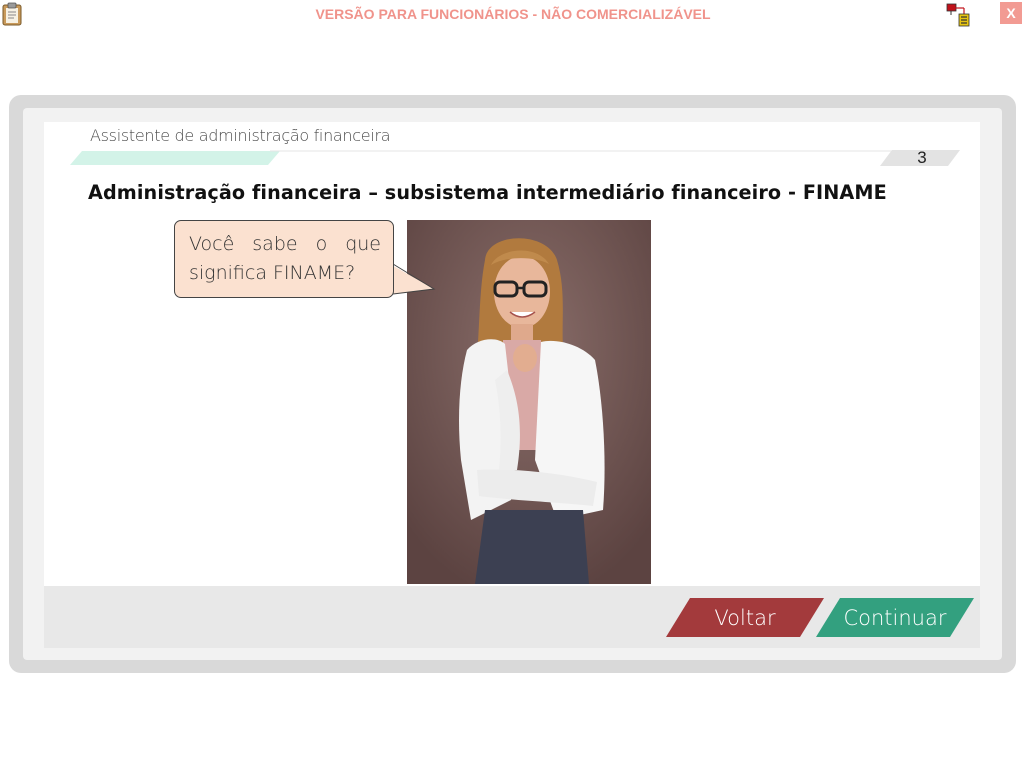 This screenshot has height=768, width=1024. Describe the element at coordinates (515, 158) in the screenshot. I see `header-progress-rule` at that location.